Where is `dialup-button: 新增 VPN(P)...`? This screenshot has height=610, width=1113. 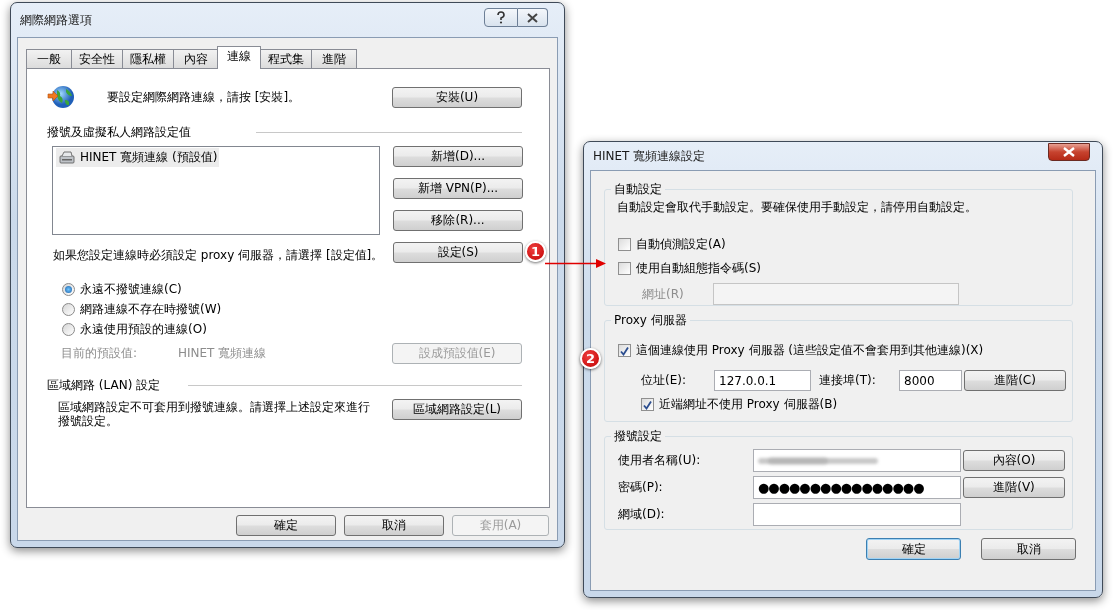
dialup-button: 新增 VPN(P)... is located at coordinates (458, 188).